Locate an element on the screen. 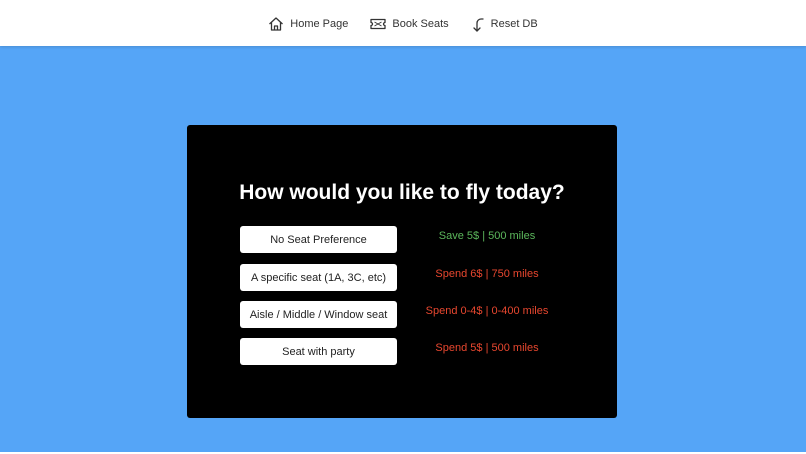 This screenshot has height=454, width=806. nav-menu: Home Page Book Seats Reset DB is located at coordinates (403, 23).